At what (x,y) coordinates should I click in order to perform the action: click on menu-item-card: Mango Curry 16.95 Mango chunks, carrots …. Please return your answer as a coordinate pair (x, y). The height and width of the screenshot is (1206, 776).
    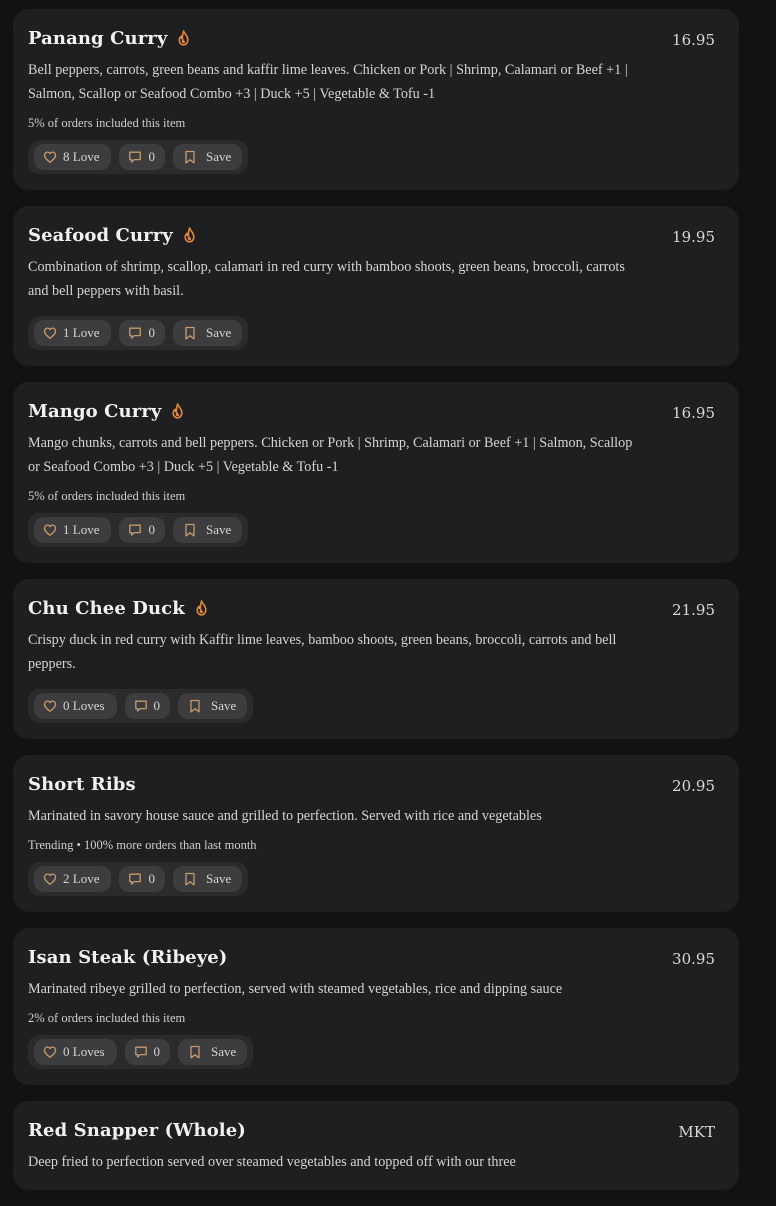
    Looking at the image, I should click on (376, 472).